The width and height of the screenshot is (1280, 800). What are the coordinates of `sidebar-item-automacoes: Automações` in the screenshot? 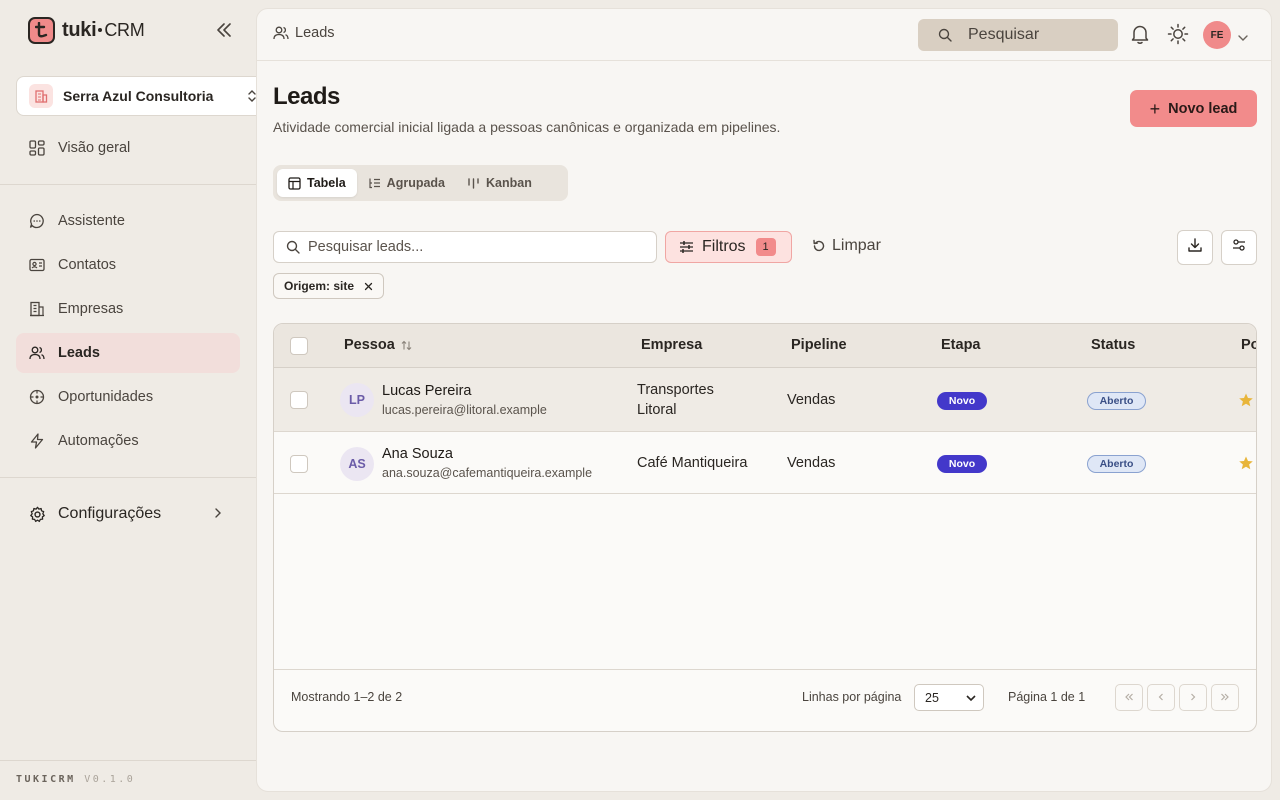 It's located at (128, 441).